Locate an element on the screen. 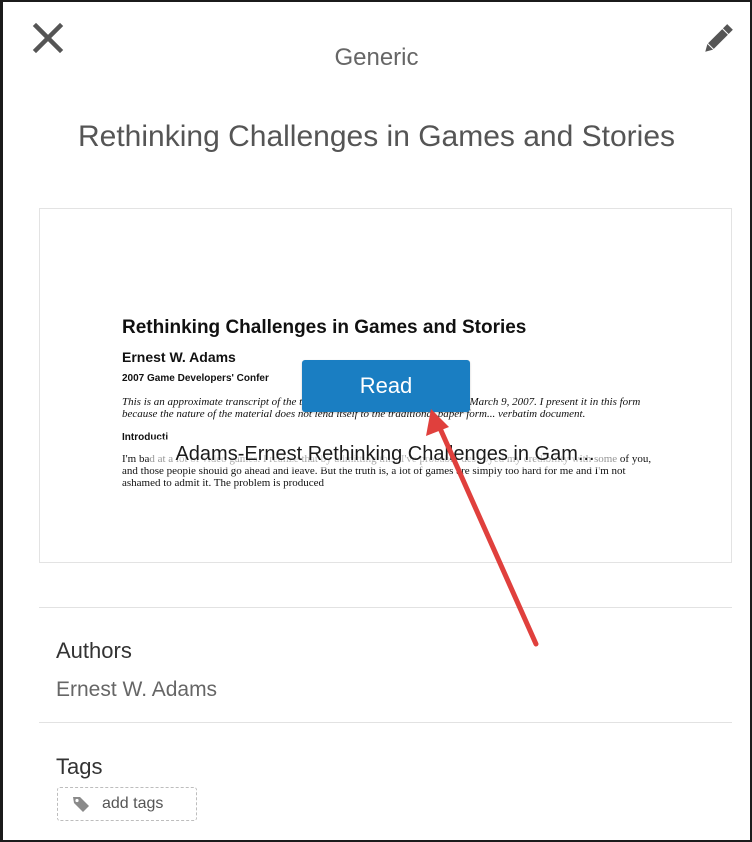  pencil-icon is located at coordinates (718, 39).